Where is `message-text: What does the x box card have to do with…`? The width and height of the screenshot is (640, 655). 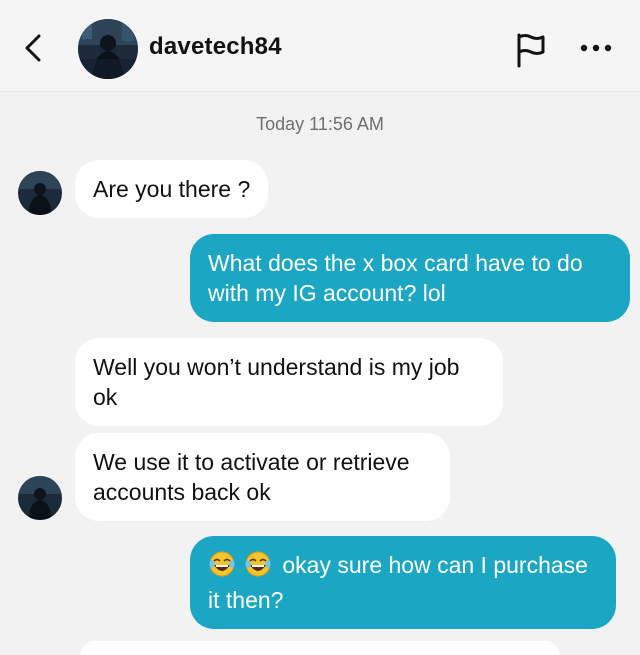 message-text: What does the x box card have to do with… is located at coordinates (395, 278).